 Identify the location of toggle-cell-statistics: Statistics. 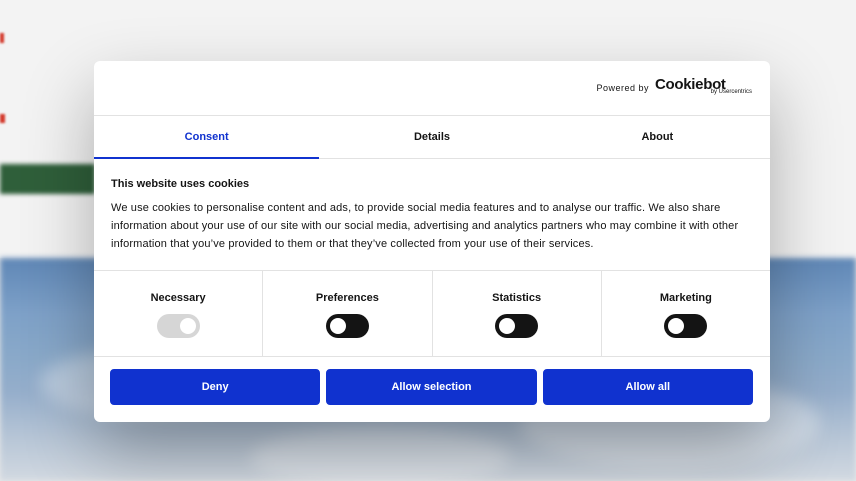
(517, 313).